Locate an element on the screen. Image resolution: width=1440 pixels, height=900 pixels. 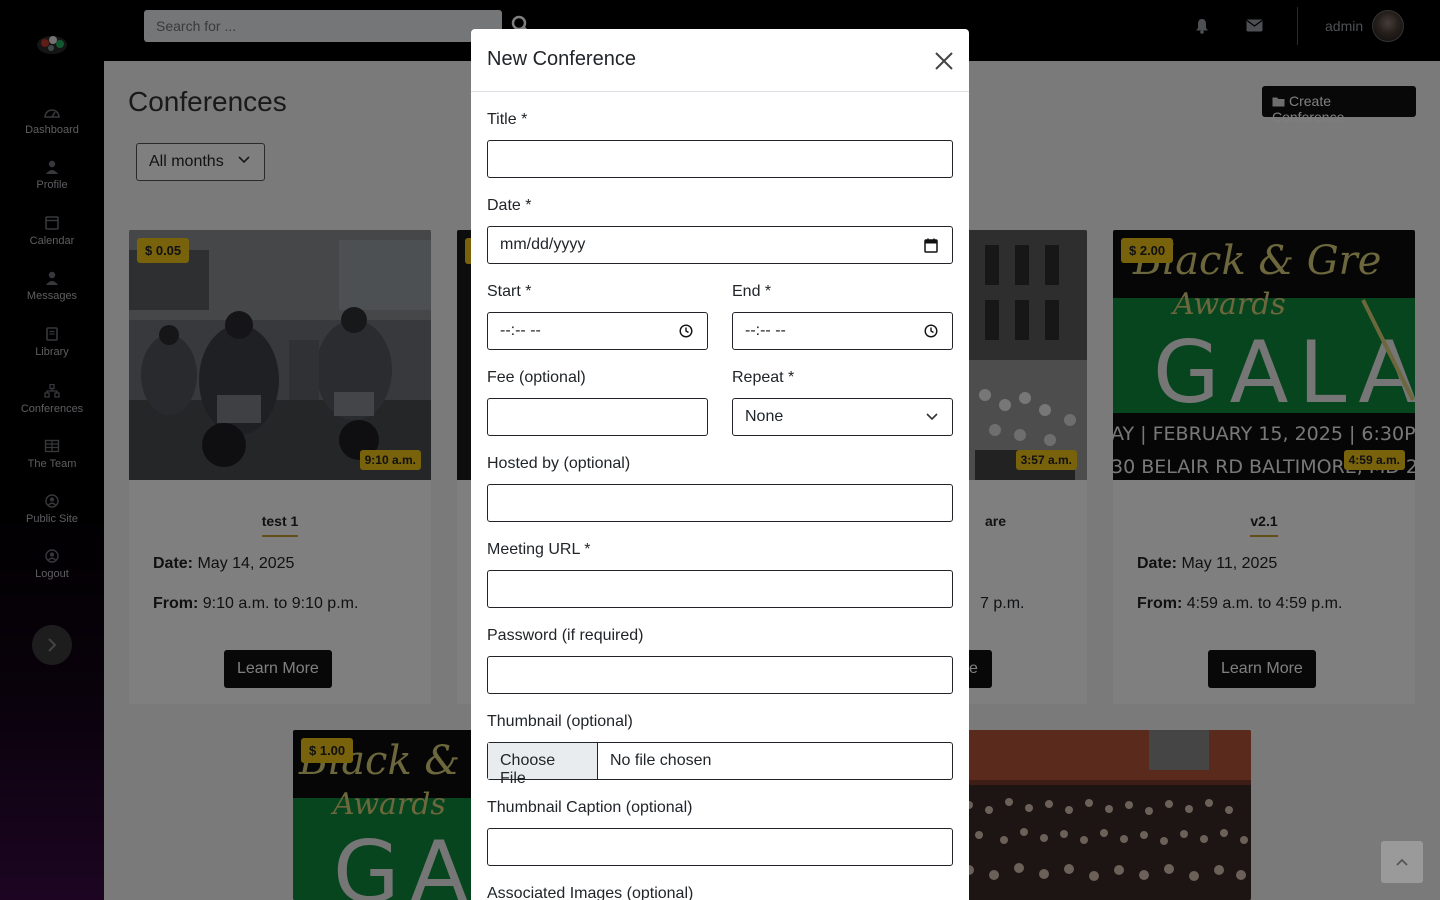
password-input is located at coordinates (720, 675).